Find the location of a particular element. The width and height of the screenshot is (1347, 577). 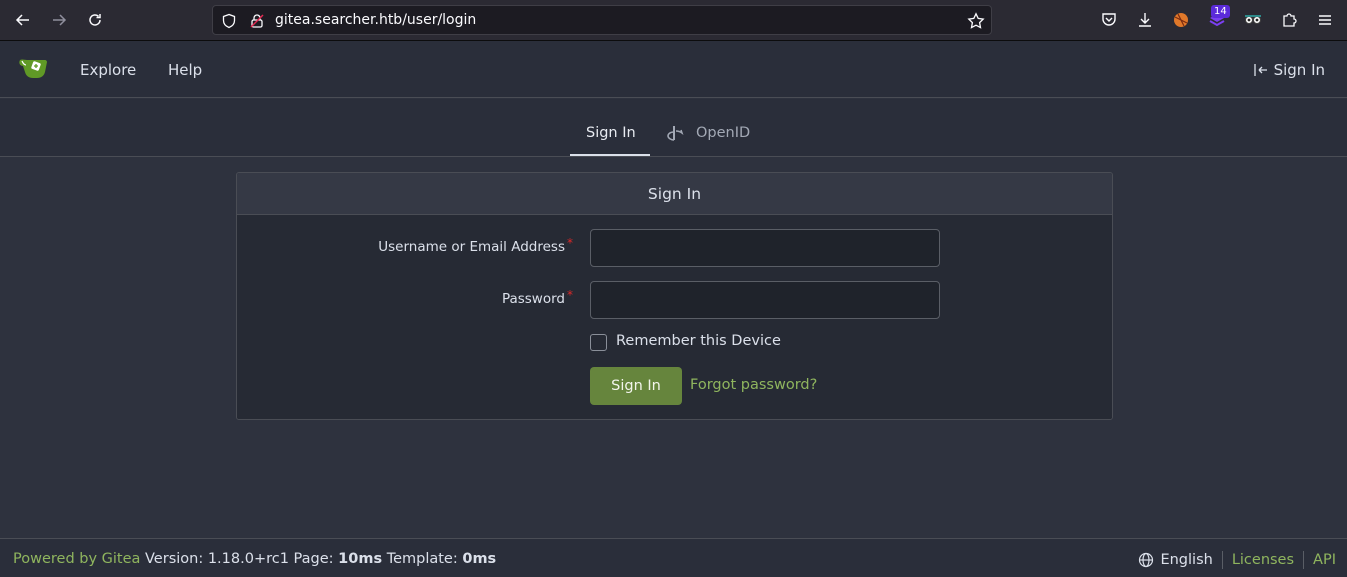

password-label: Password * is located at coordinates (537, 297).